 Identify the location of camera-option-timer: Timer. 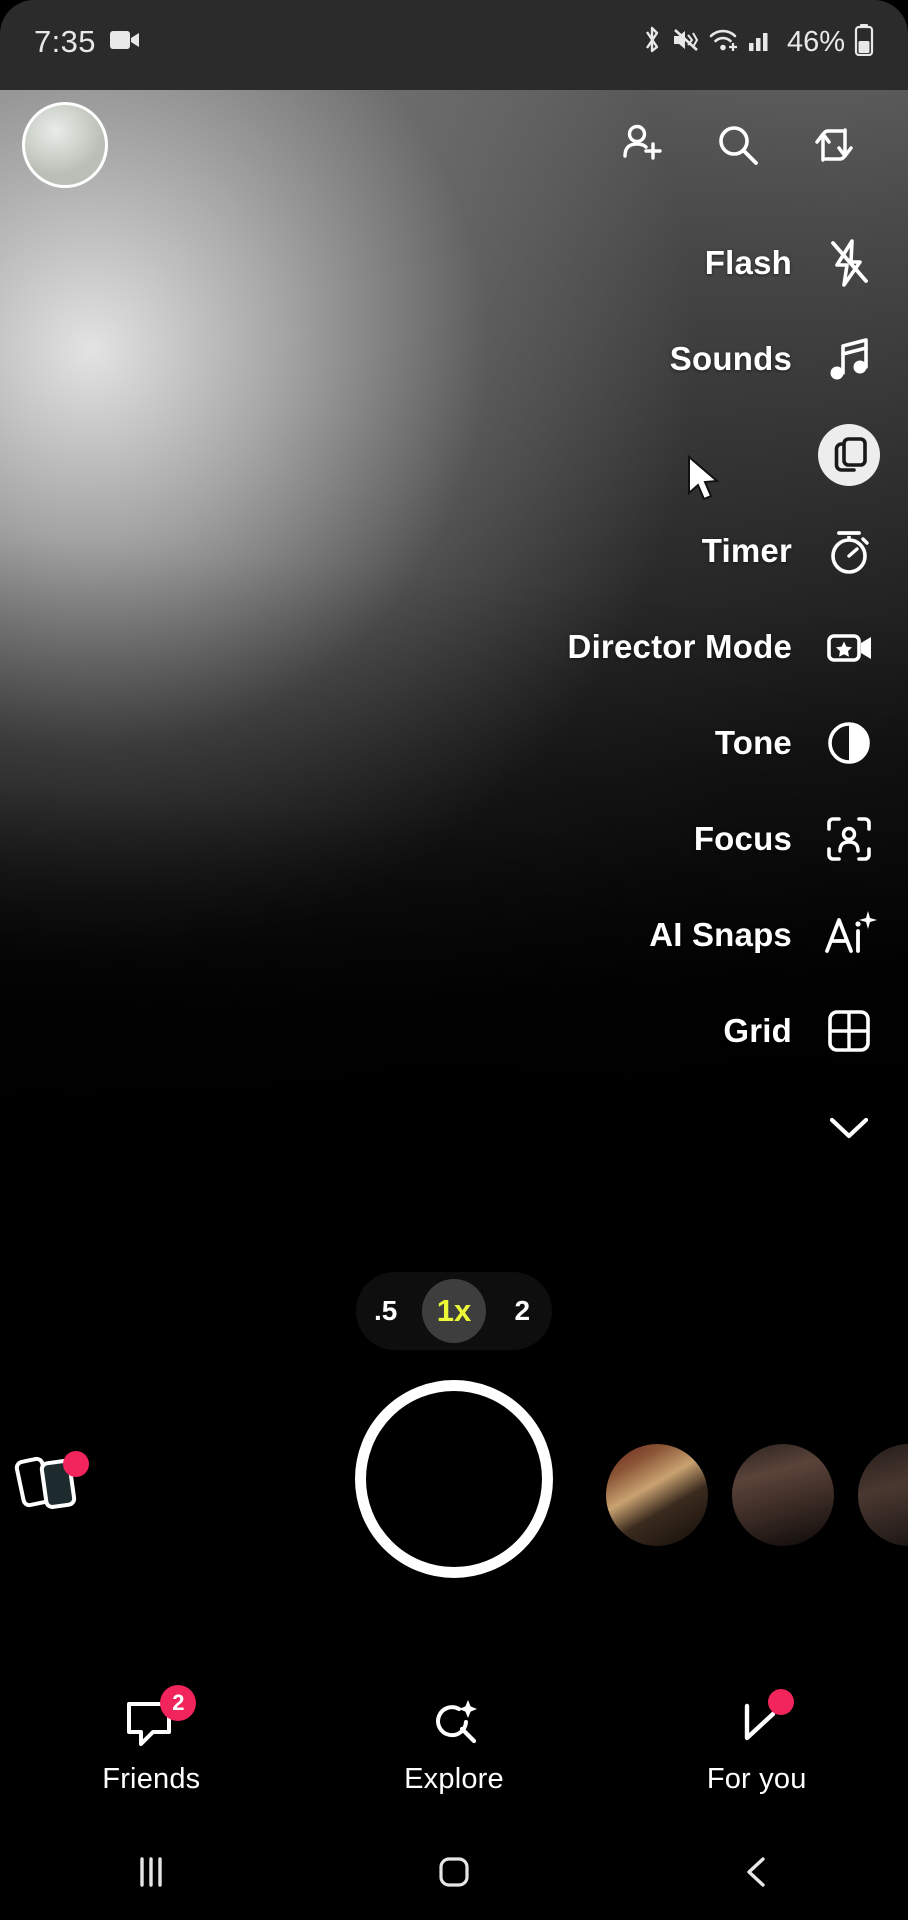
(598, 551).